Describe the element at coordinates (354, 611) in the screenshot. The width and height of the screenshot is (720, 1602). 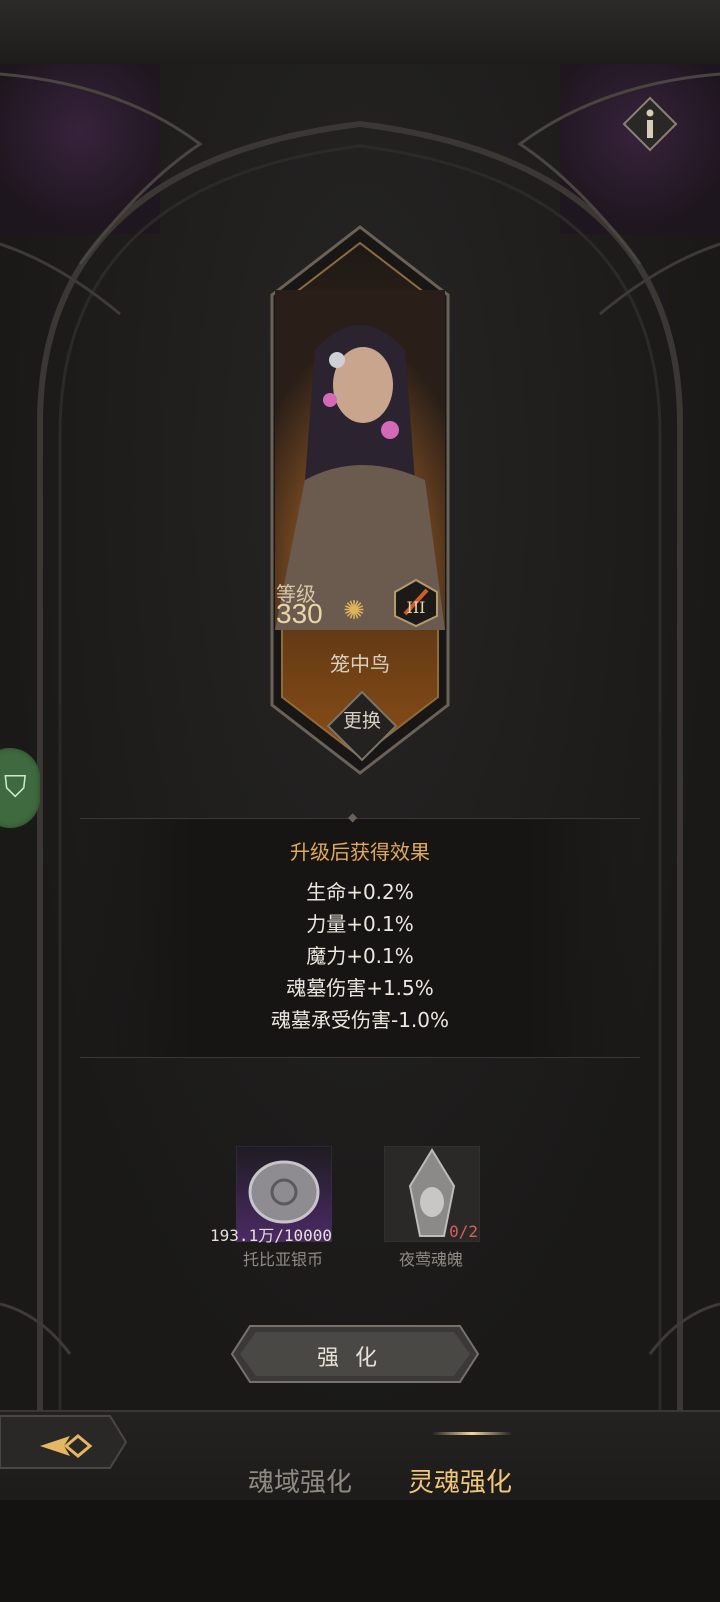
I see `sun-emblem-icon: ✺` at that location.